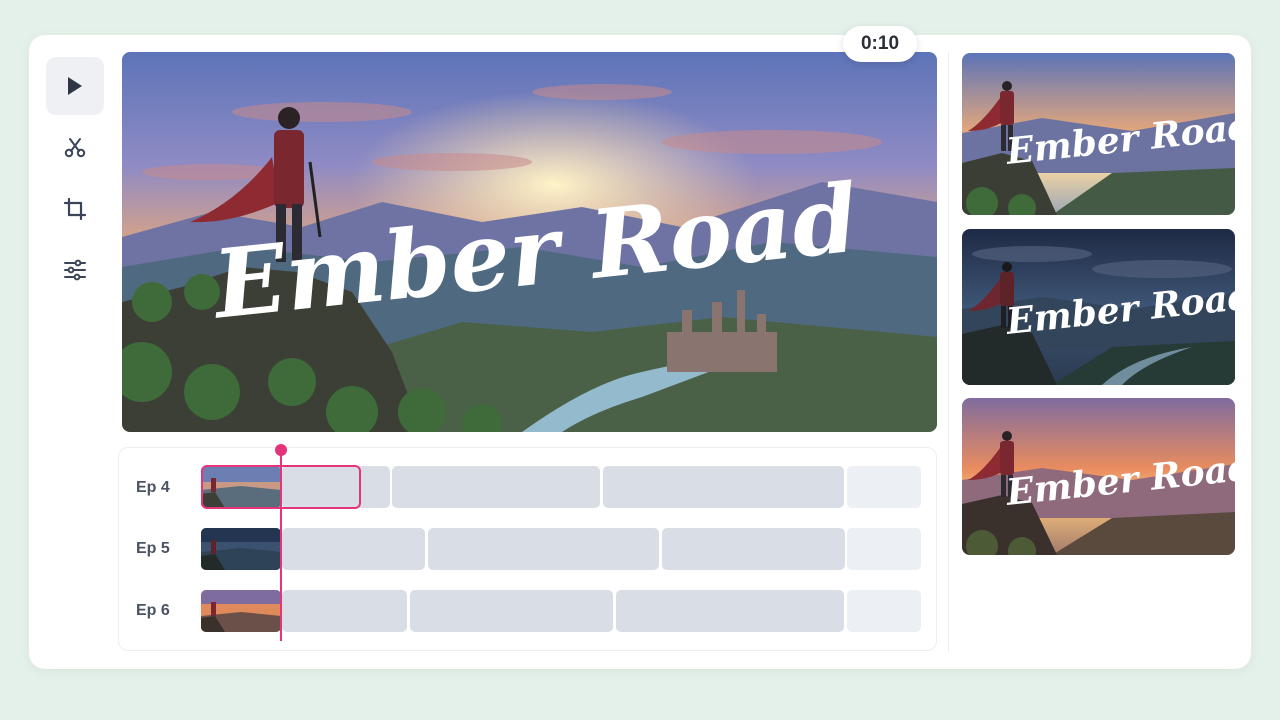 The height and width of the screenshot is (720, 1280). I want to click on play-button, so click(75, 86).